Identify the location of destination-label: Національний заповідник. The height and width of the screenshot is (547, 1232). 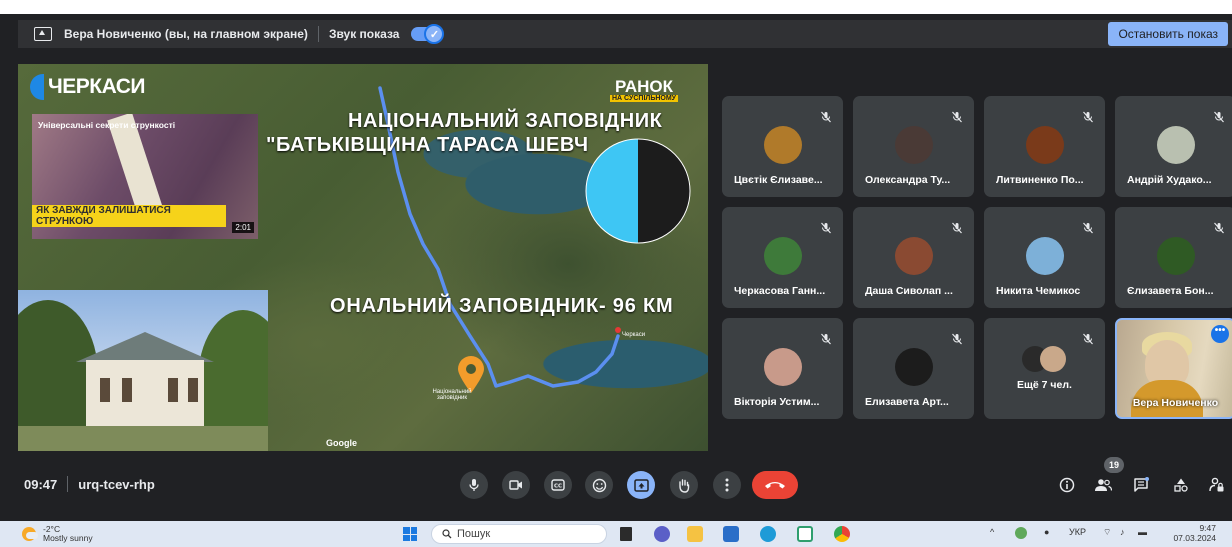
(452, 395).